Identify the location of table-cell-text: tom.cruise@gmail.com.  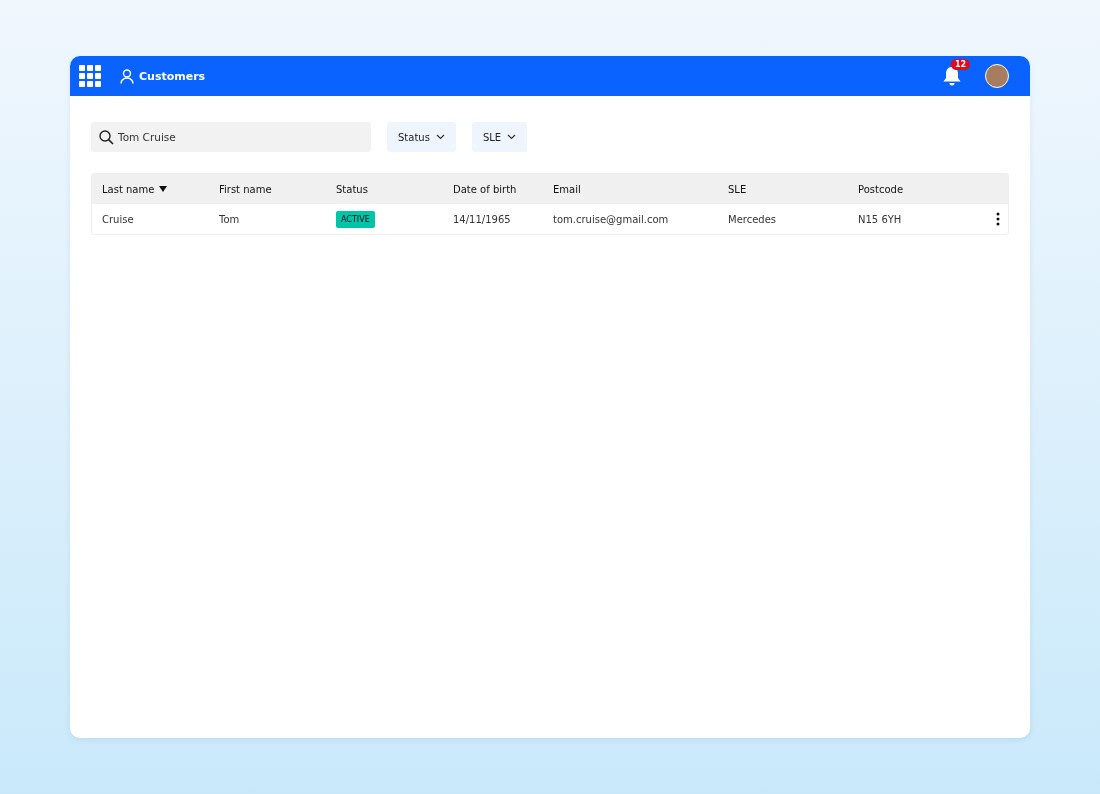
(611, 219).